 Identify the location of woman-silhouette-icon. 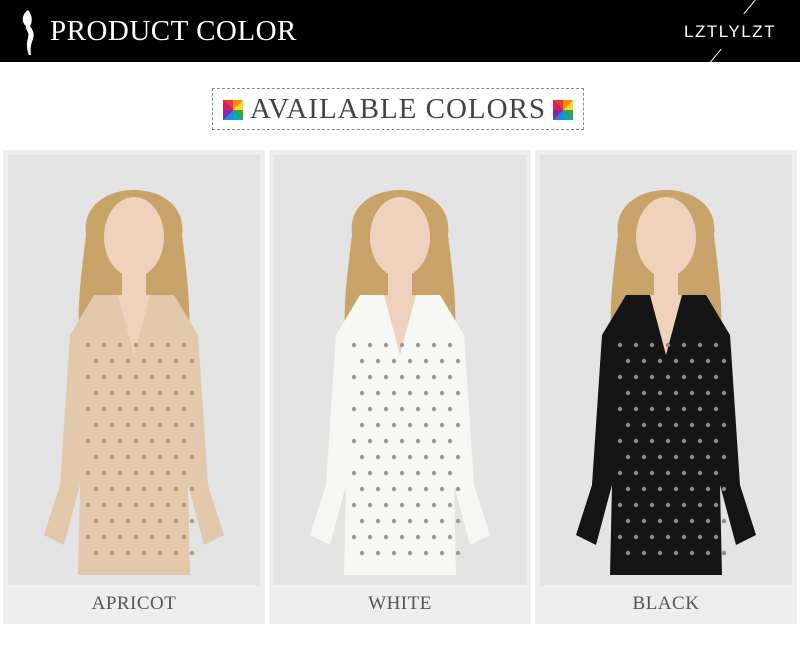
(28, 32).